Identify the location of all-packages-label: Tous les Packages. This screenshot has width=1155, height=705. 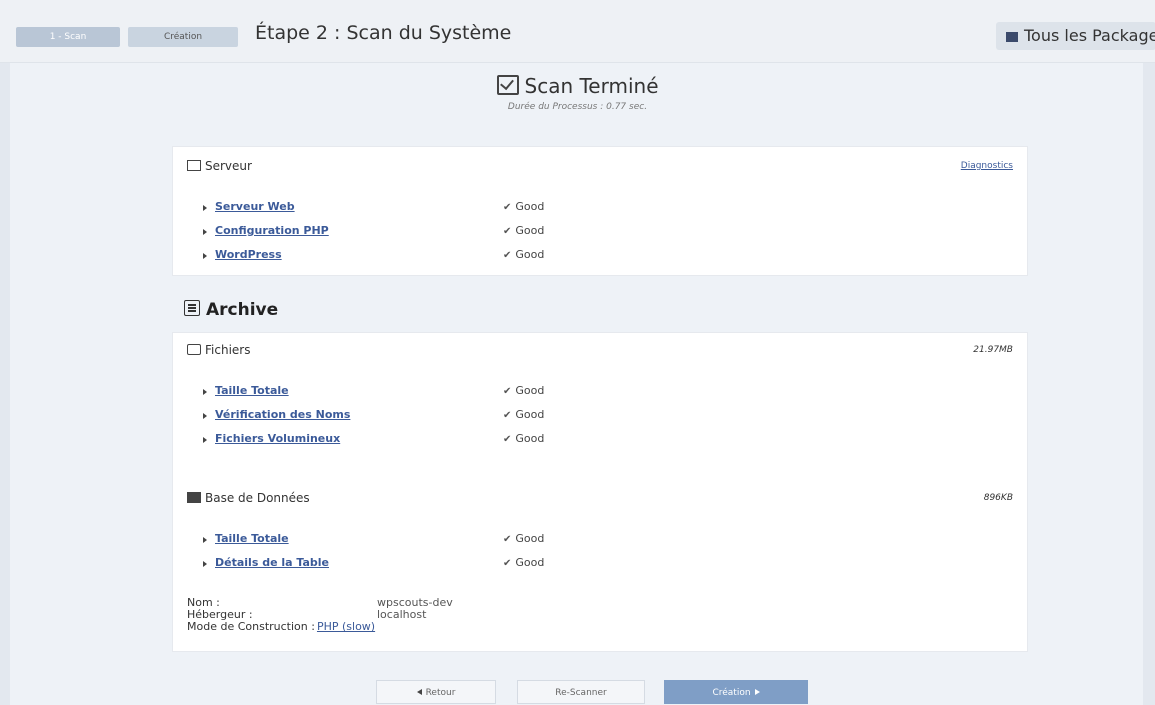
(1089, 35).